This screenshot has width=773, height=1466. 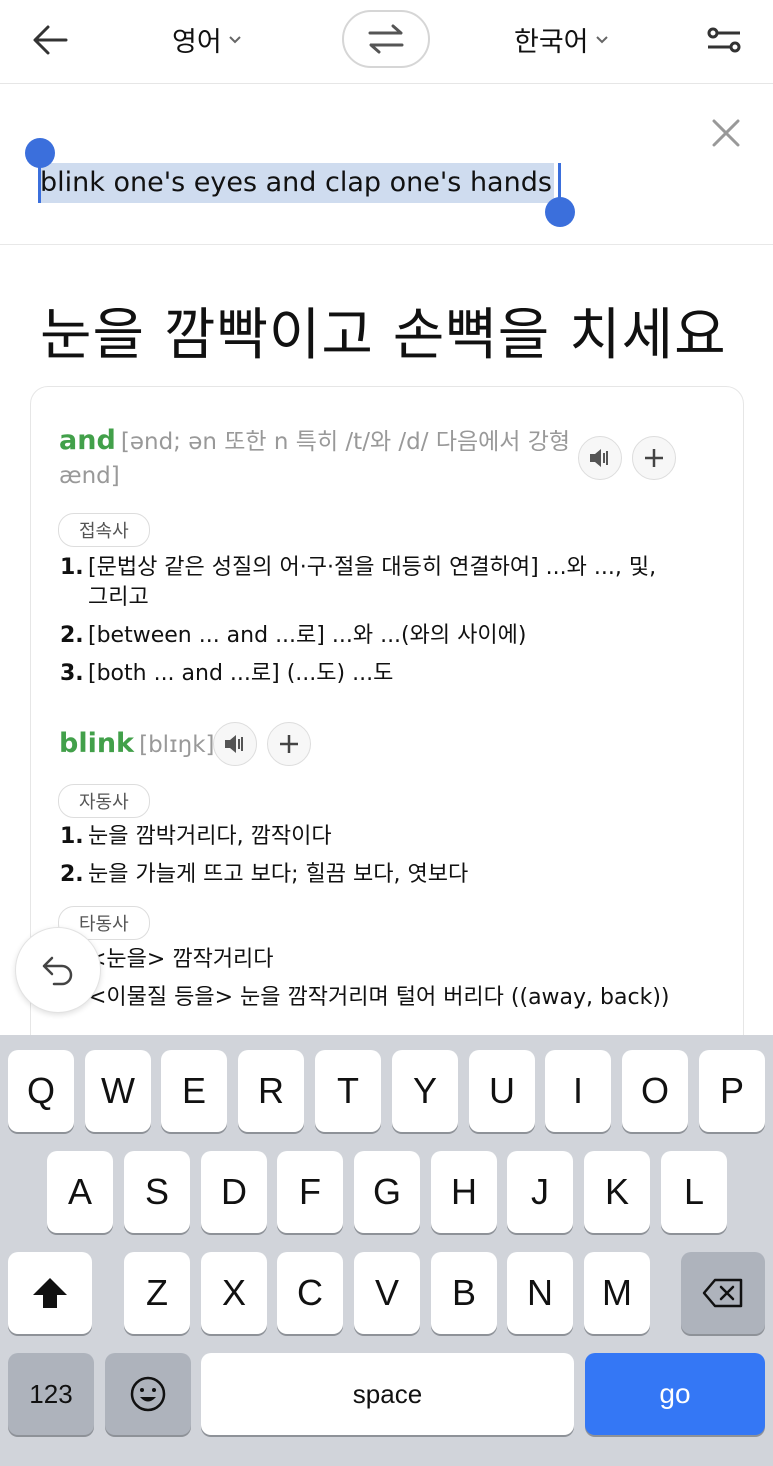 I want to click on key-s: S, so click(x=157, y=1192).